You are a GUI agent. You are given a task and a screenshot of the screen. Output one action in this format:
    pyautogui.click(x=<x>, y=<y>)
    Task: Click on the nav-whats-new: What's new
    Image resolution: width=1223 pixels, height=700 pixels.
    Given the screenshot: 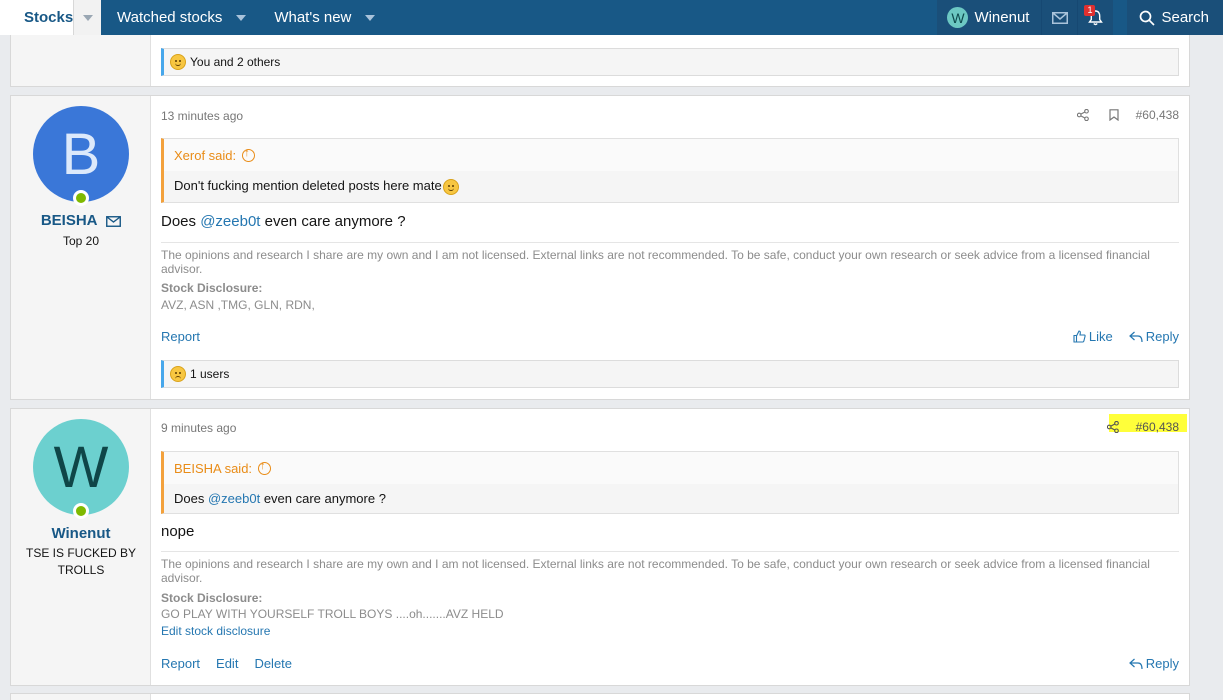 What is the action you would take?
    pyautogui.click(x=311, y=17)
    